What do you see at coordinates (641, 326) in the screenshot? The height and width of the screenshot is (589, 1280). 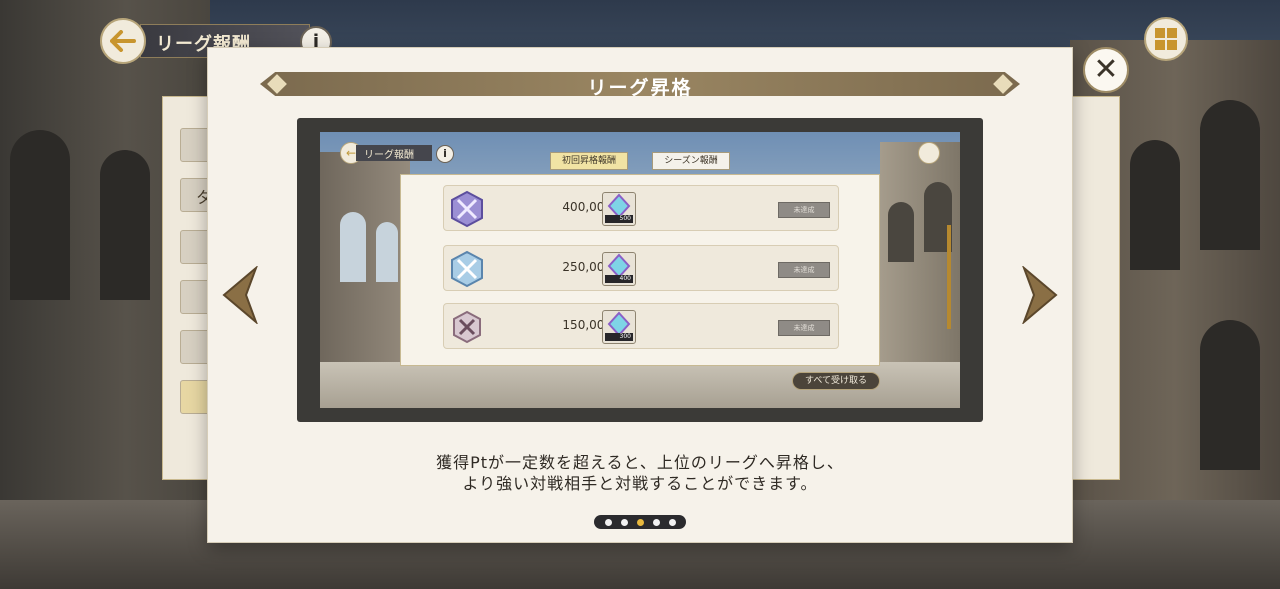 I see `preview-reward-row: 150,000Pt 300 未達成` at bounding box center [641, 326].